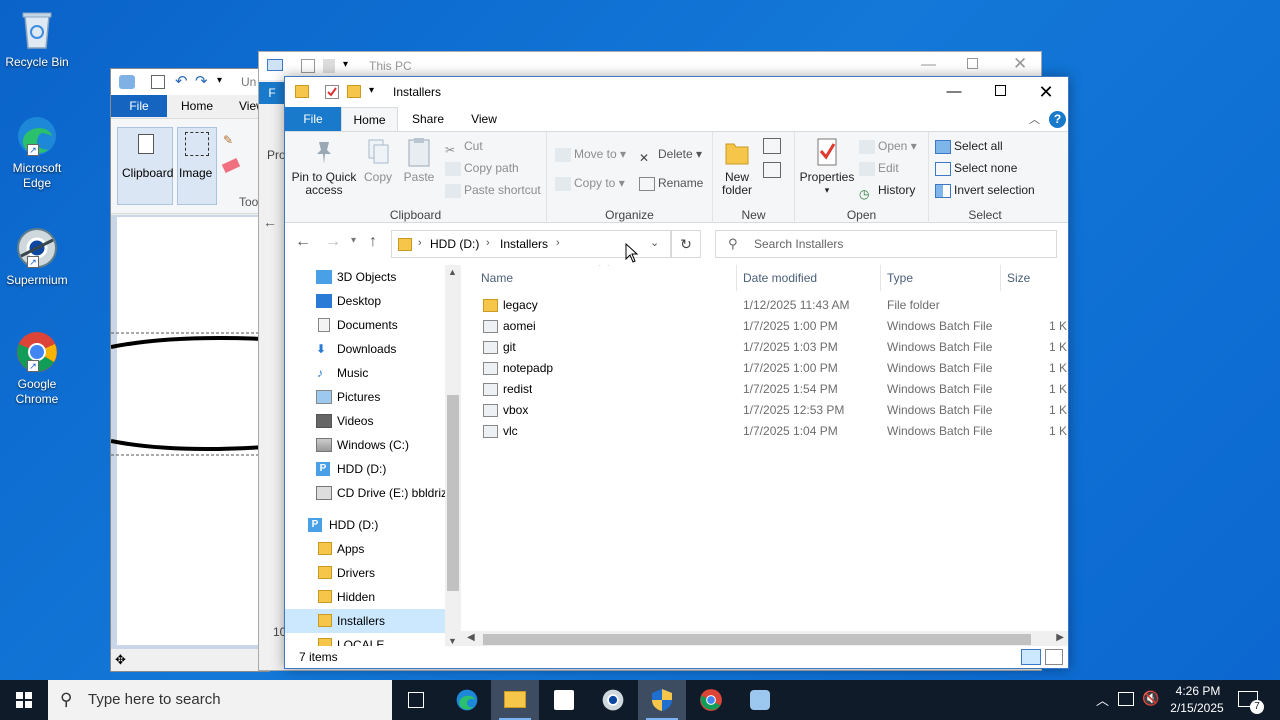 This screenshot has width=1280, height=720. What do you see at coordinates (419, 160) in the screenshot?
I see `paste-button: Paste` at bounding box center [419, 160].